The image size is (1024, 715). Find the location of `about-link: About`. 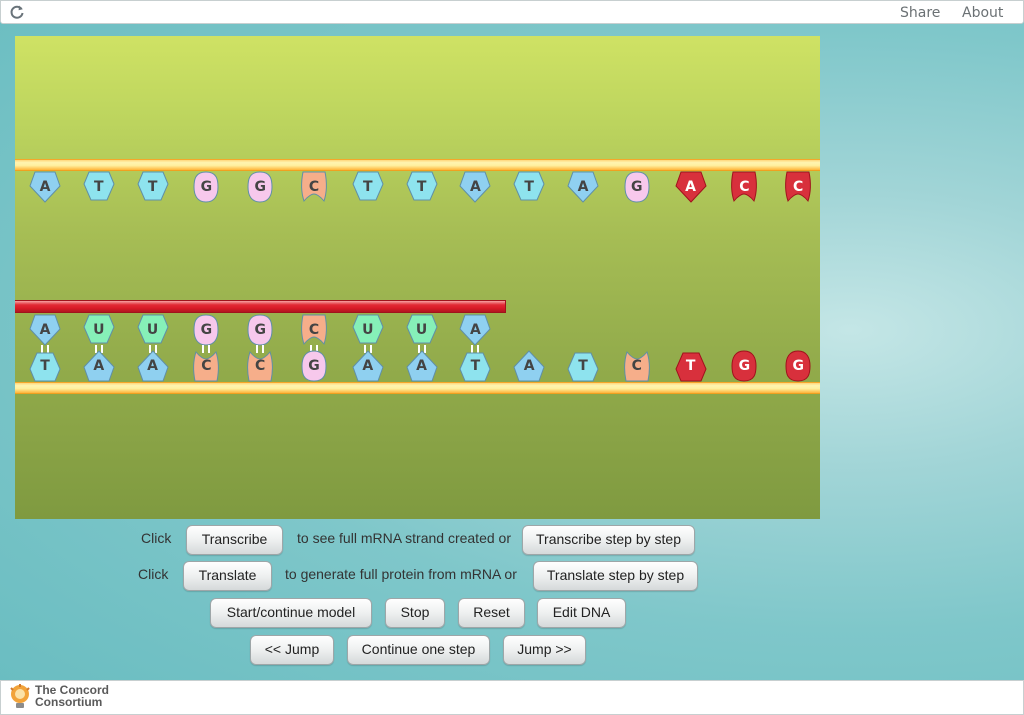

about-link: About is located at coordinates (982, 13).